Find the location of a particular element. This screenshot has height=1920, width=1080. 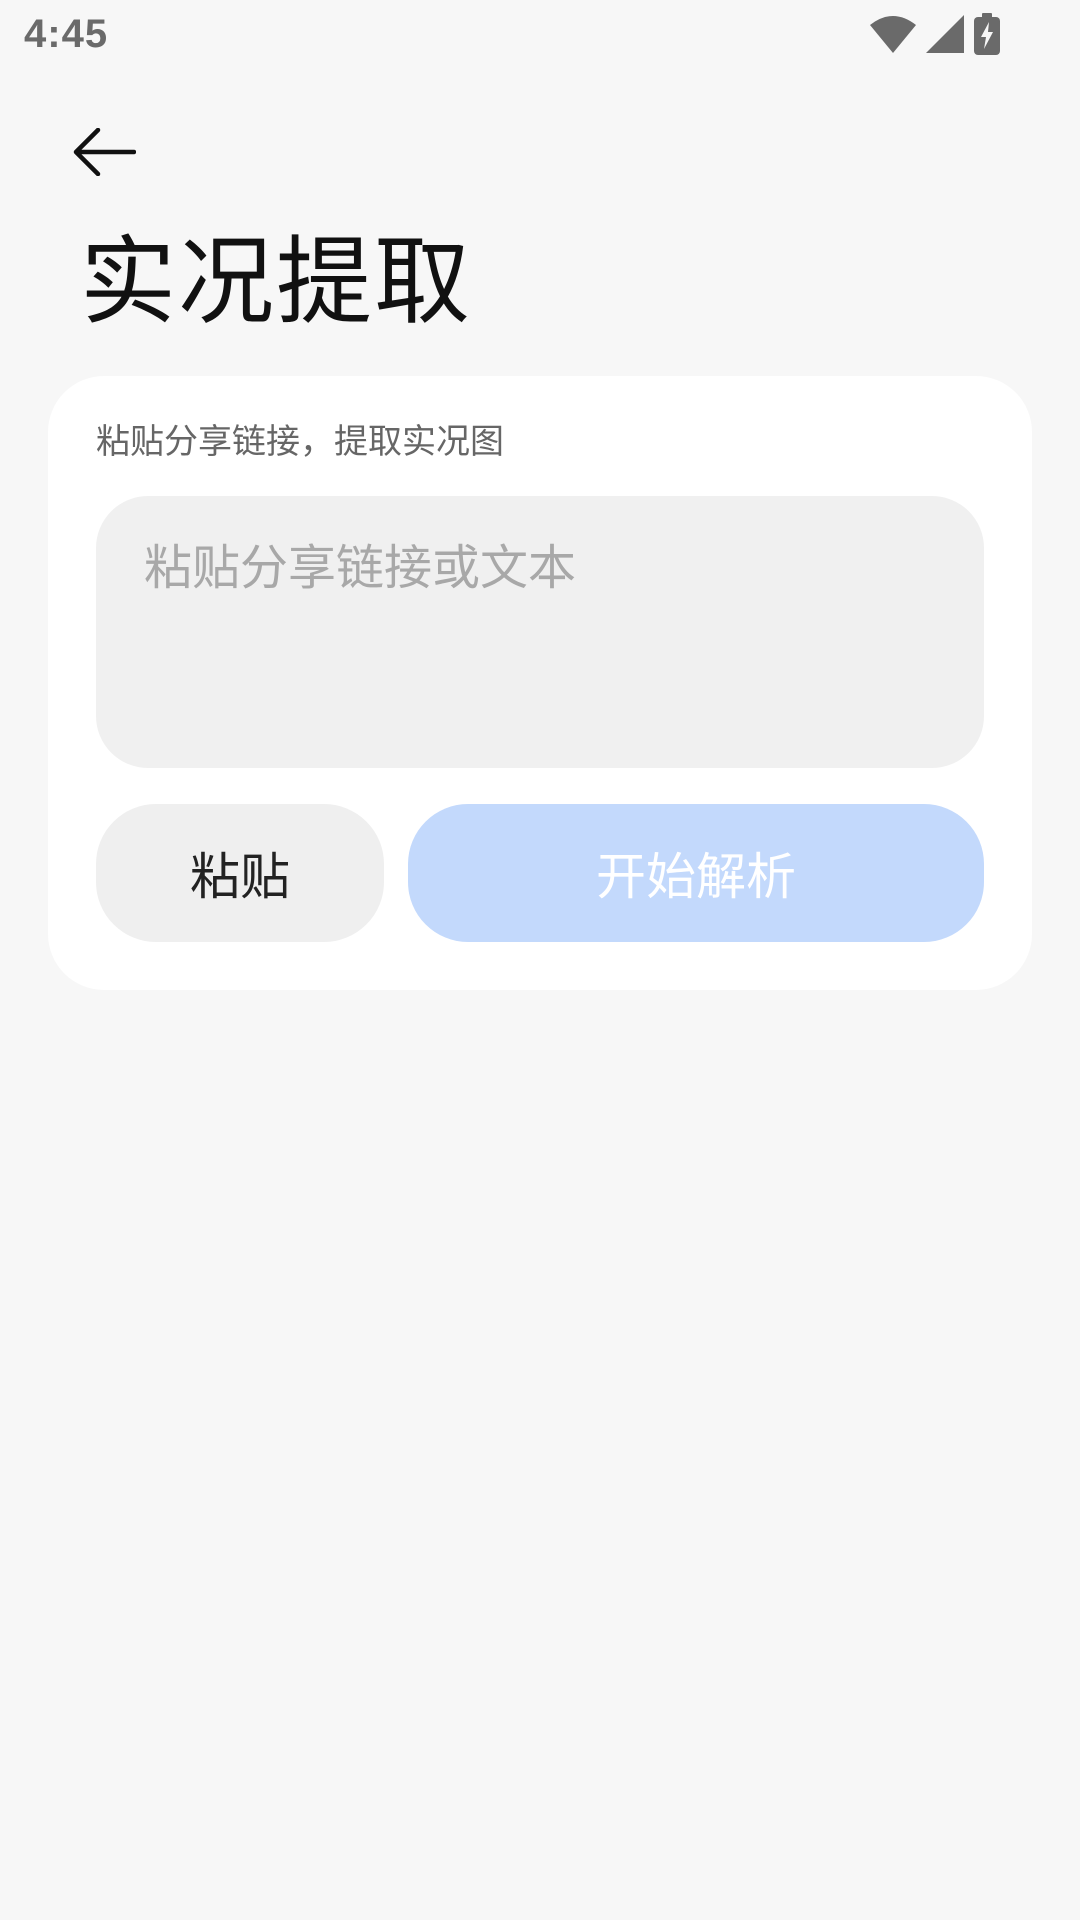

back-button is located at coordinates (120, 152).